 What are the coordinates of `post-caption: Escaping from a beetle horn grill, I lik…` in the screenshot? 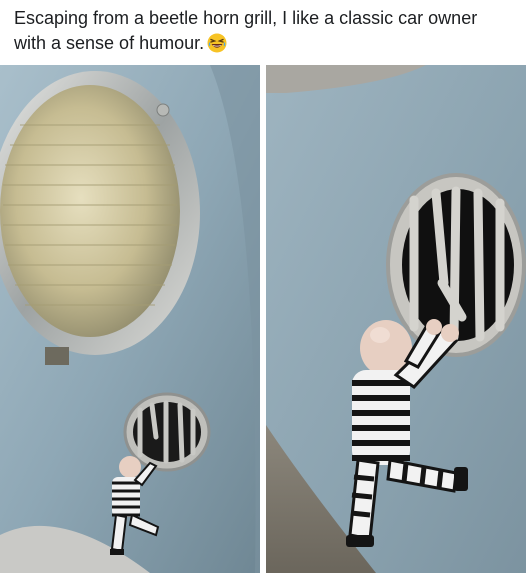 It's located at (264, 31).